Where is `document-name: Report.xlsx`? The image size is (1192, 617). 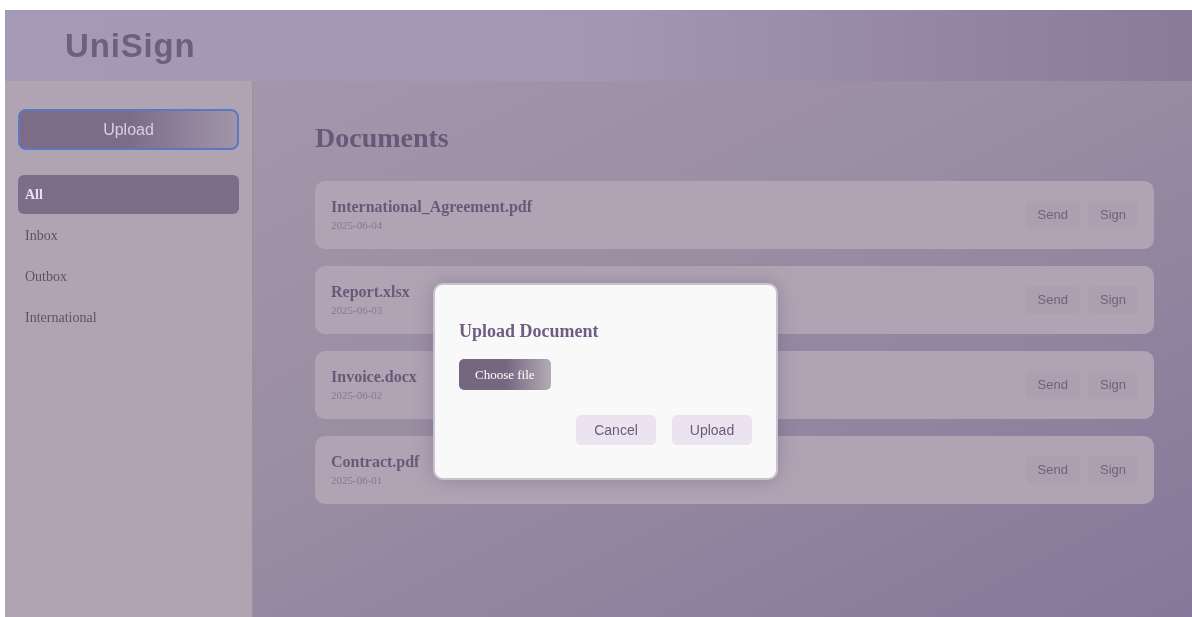
document-name: Report.xlsx is located at coordinates (370, 291).